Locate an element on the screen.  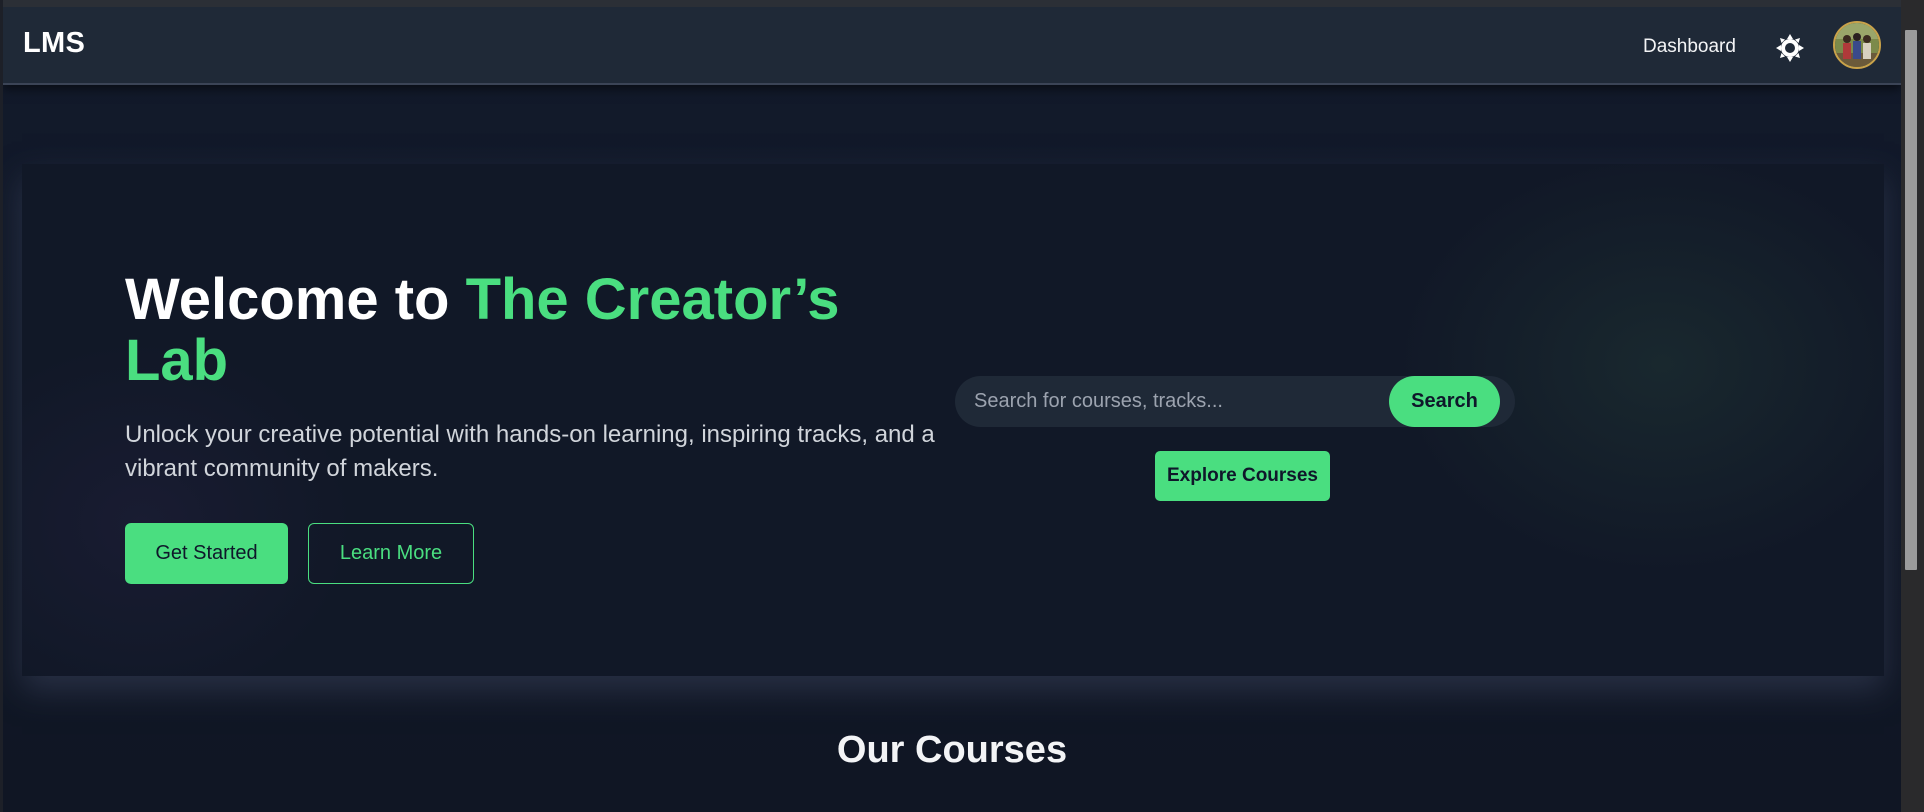
get-started-button: Get Started is located at coordinates (206, 553).